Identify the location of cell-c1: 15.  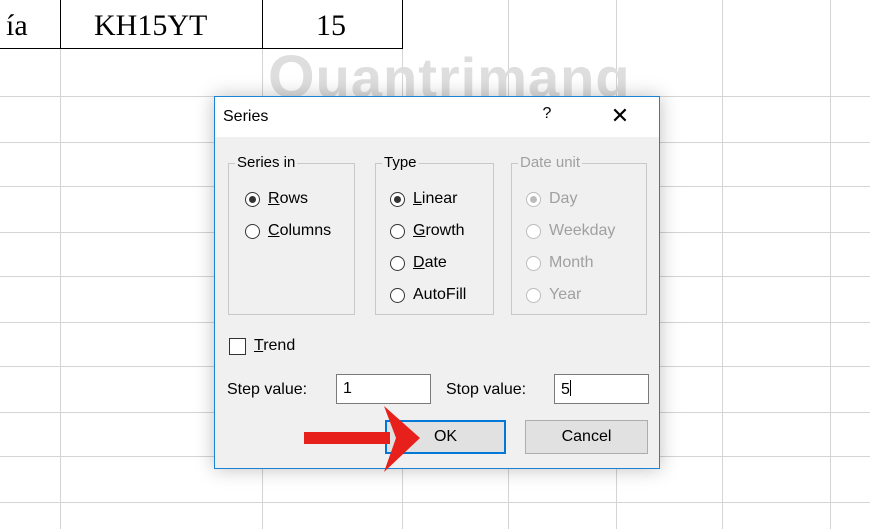
(331, 26).